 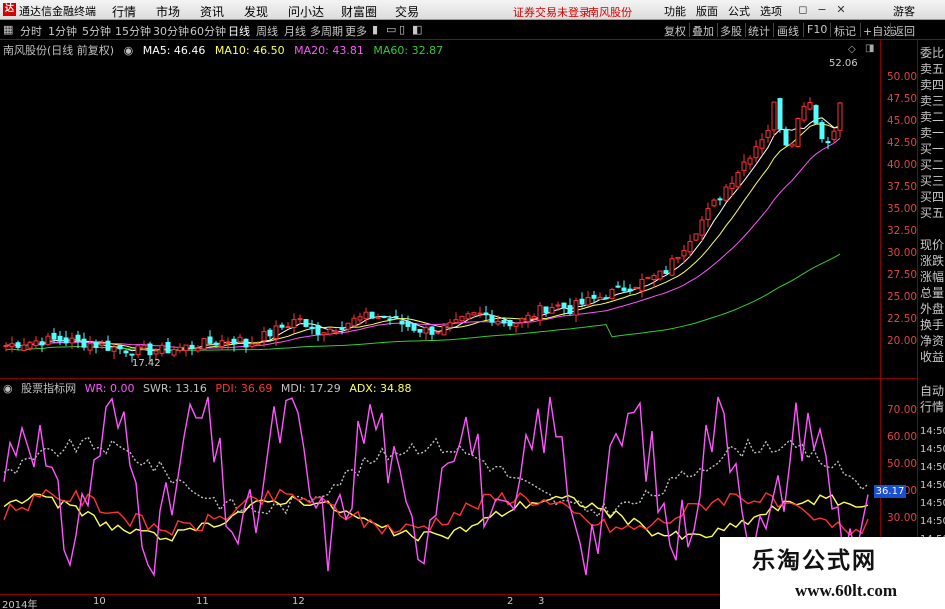 What do you see at coordinates (846, 590) in the screenshot?
I see `watermark-url: www.60lt.com` at bounding box center [846, 590].